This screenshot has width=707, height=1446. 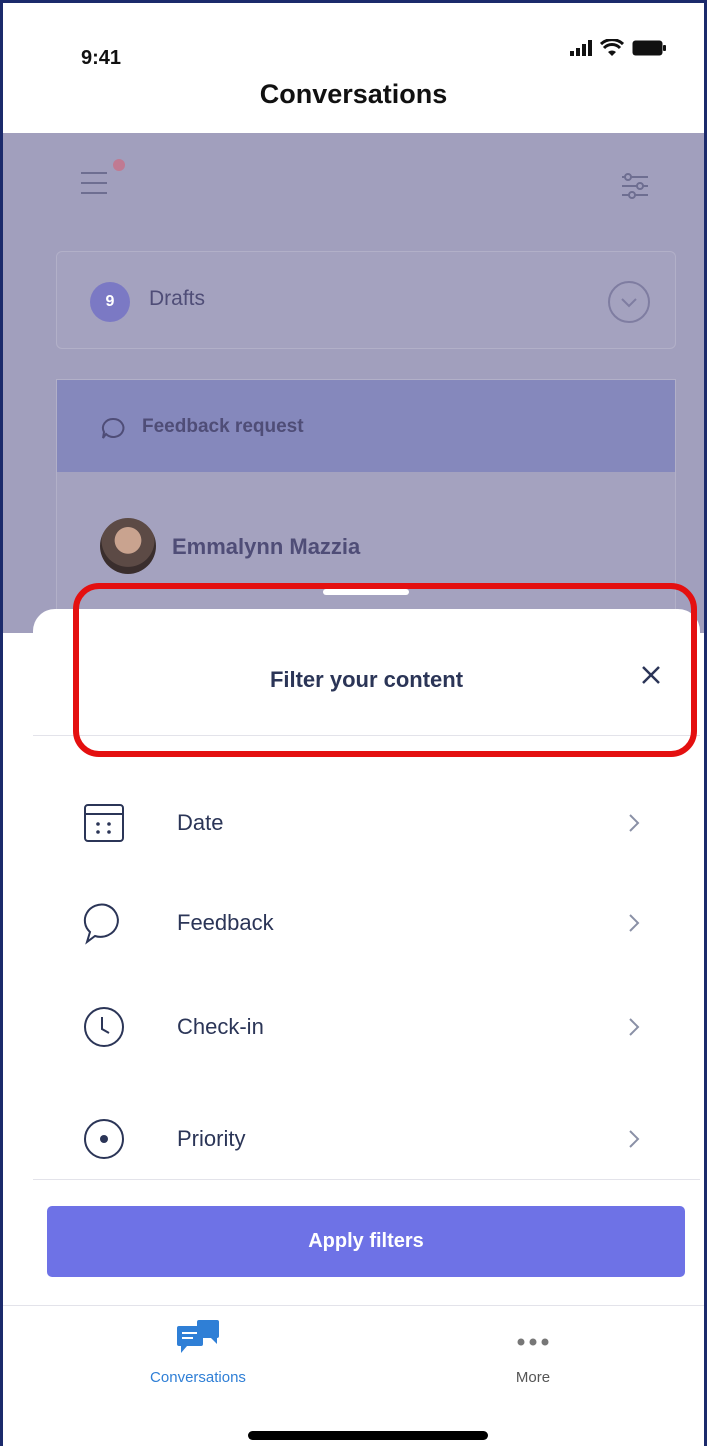 I want to click on drafts-label: Drafts, so click(x=177, y=298).